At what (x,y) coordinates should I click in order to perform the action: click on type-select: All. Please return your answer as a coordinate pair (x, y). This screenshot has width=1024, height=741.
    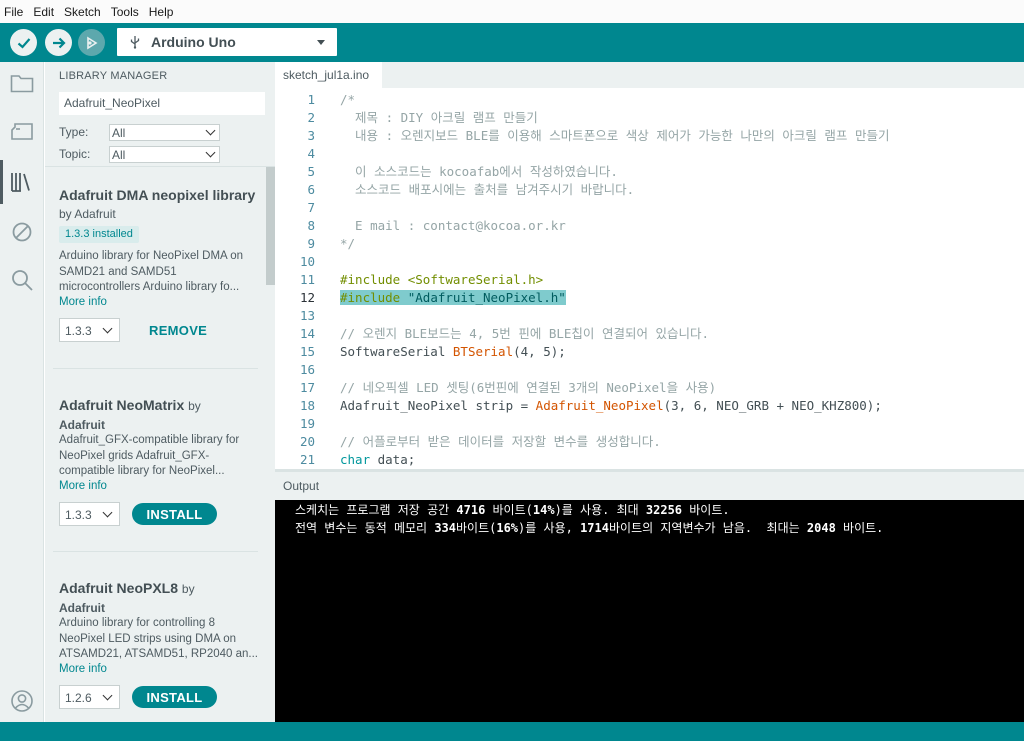
    Looking at the image, I should click on (164, 132).